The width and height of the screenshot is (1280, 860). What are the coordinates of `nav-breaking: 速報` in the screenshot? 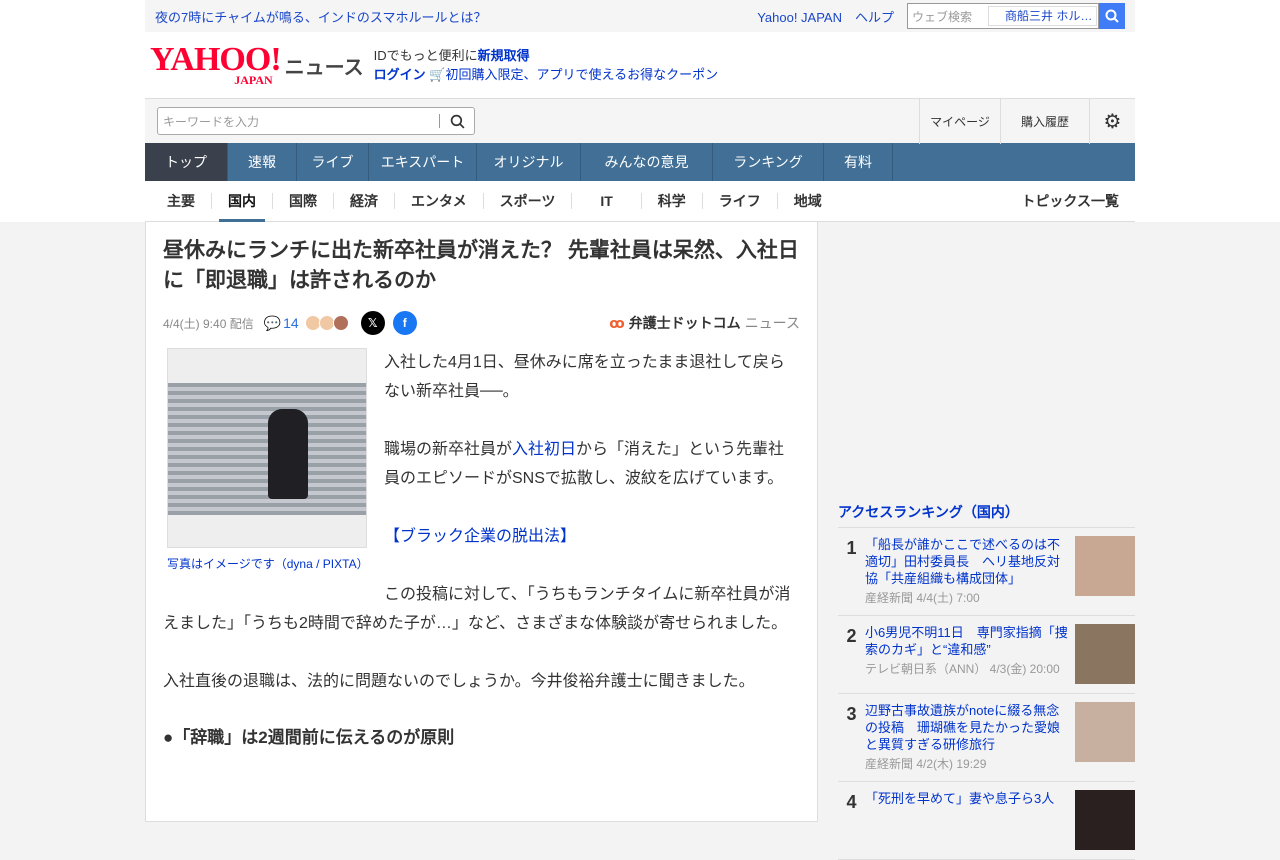 It's located at (262, 162).